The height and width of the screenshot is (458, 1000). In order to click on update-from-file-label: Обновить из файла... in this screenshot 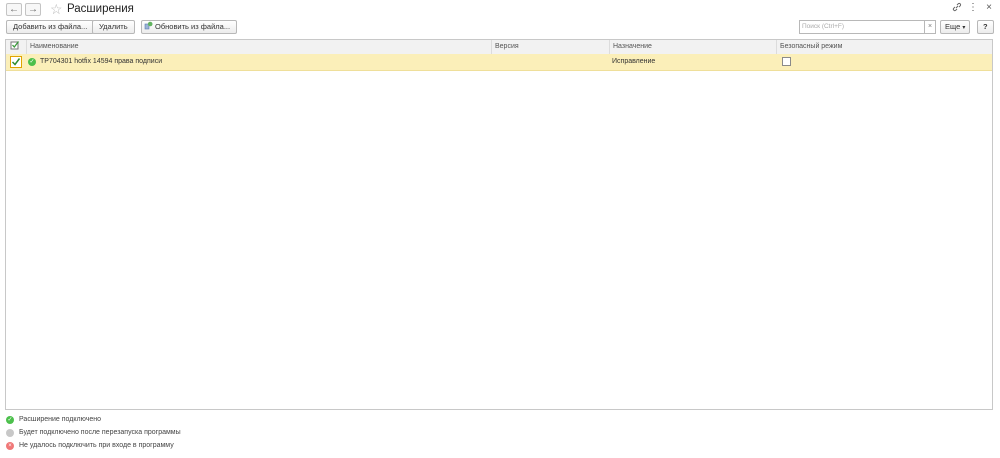, I will do `click(193, 26)`.